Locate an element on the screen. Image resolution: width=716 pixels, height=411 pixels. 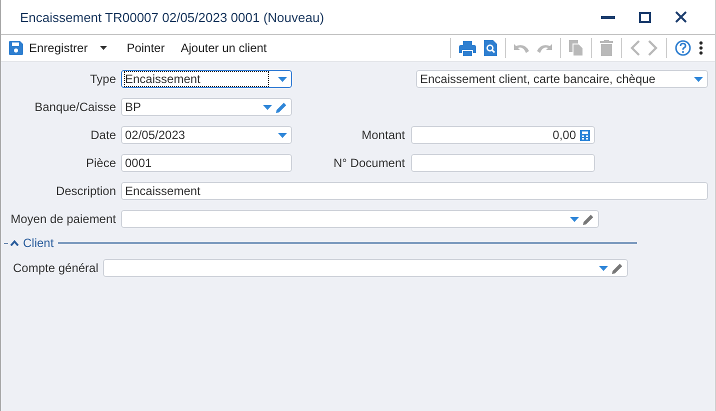
field-label: Description is located at coordinates (85, 191).